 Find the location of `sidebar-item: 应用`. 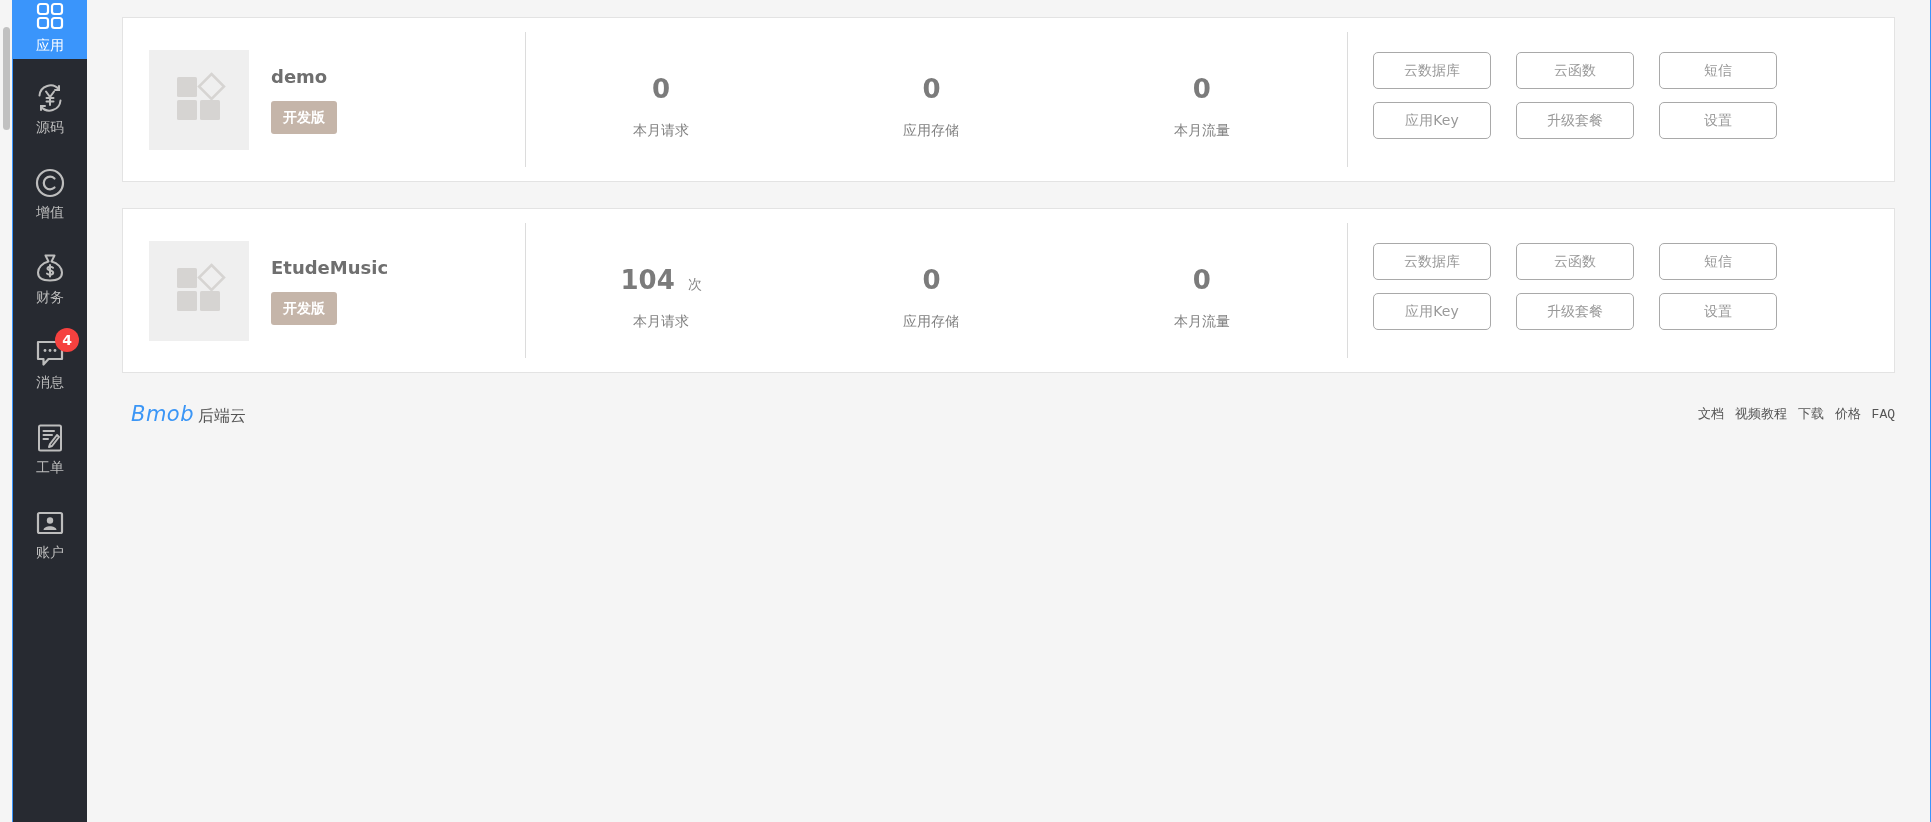

sidebar-item: 应用 is located at coordinates (50, 29).